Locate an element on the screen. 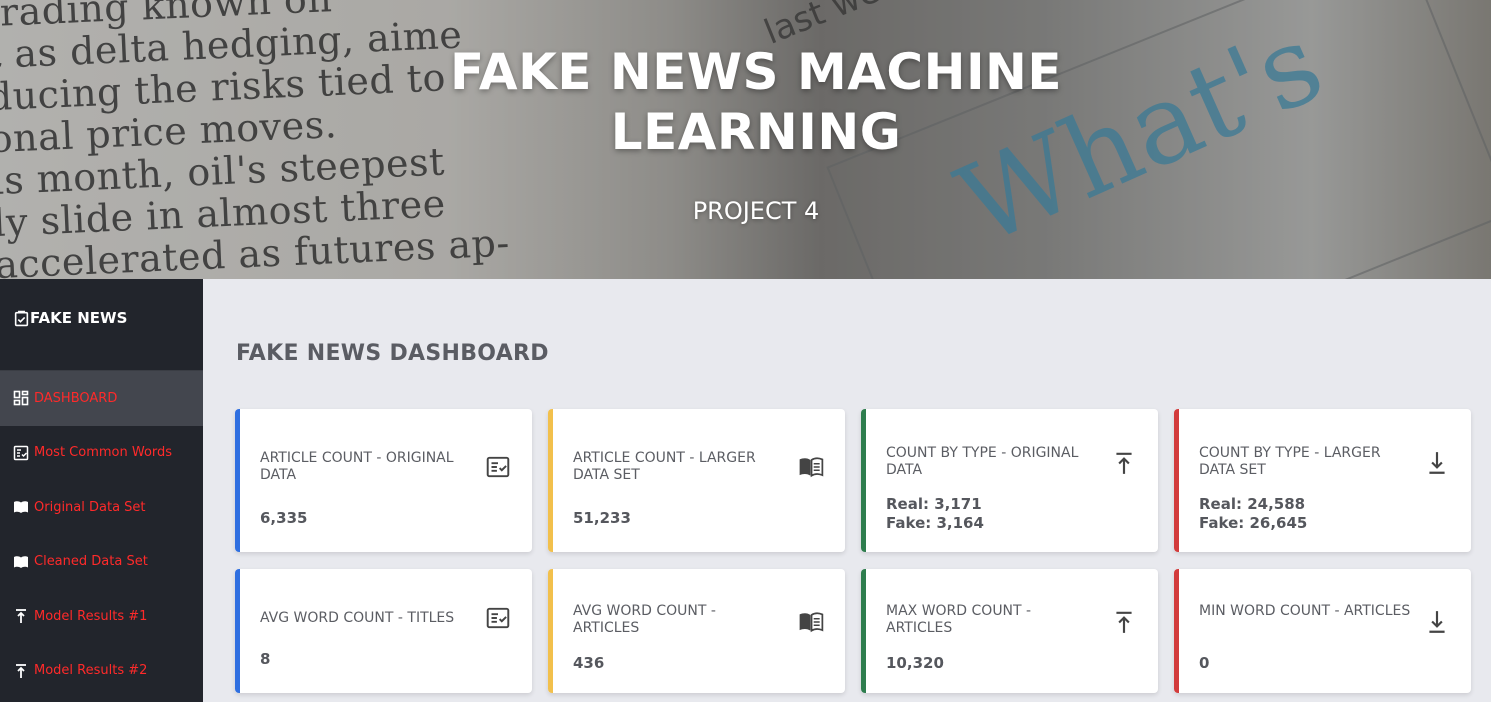  page-title-line1: FAKE NEWS MACHINE is located at coordinates (756, 72).